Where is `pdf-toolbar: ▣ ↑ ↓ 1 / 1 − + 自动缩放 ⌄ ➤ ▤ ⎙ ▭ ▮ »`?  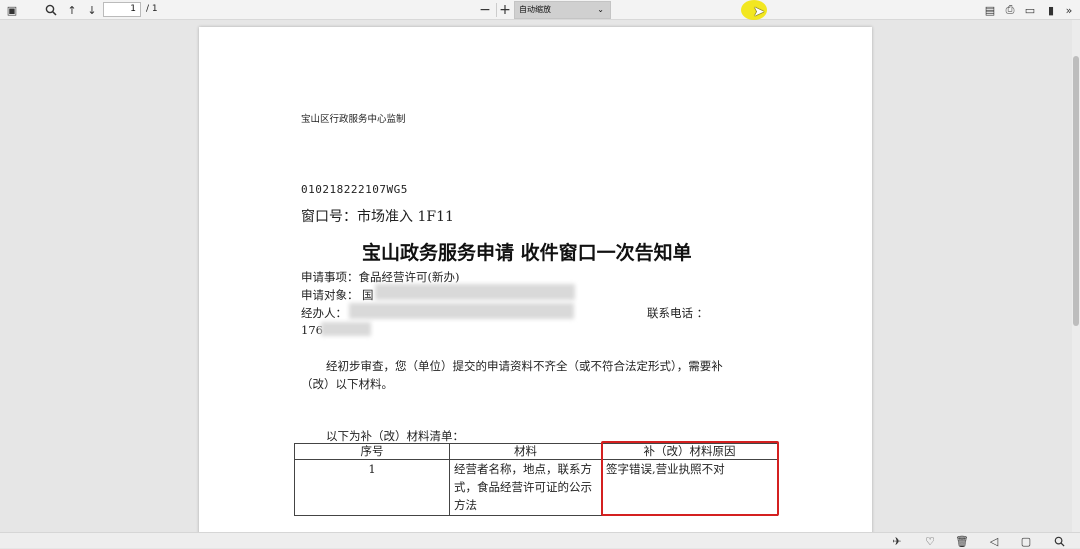 pdf-toolbar: ▣ ↑ ↓ 1 / 1 − + 自动缩放 ⌄ ➤ ▤ ⎙ ▭ ▮ » is located at coordinates (540, 10).